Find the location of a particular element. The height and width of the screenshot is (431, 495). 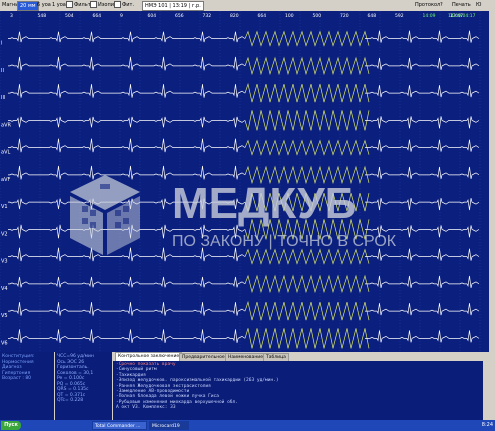

time-label: 820 is located at coordinates (234, 16).